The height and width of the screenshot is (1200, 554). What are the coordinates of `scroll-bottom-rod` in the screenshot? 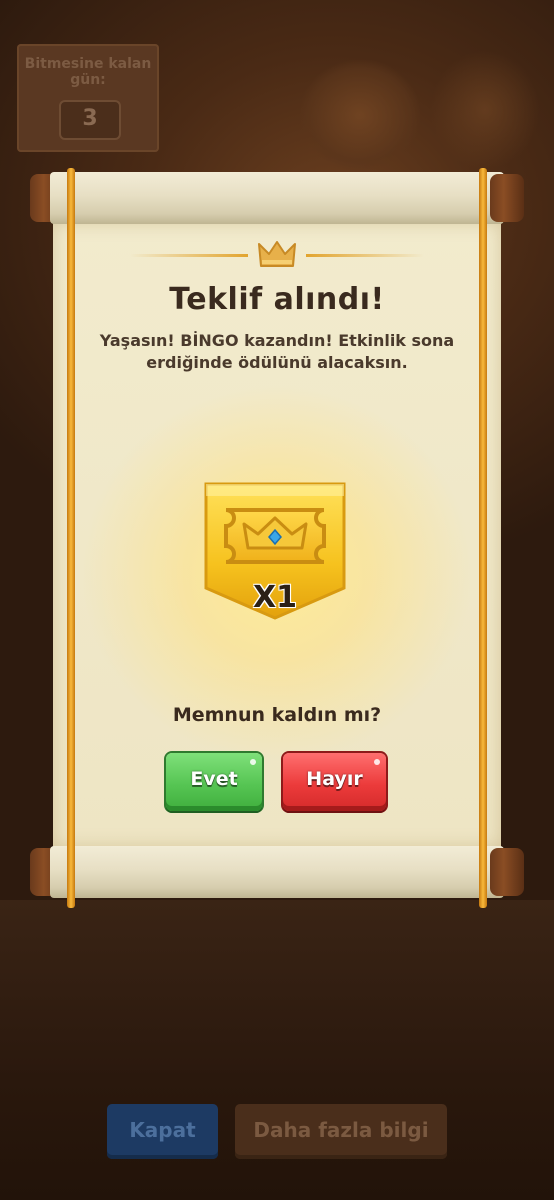 It's located at (277, 872).